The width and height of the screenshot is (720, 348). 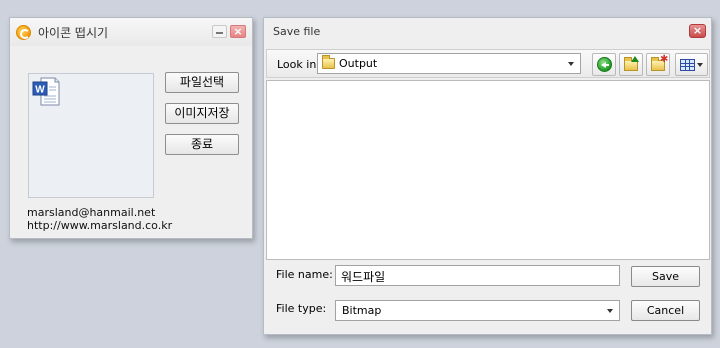 I want to click on minimize-button, so click(x=219, y=31).